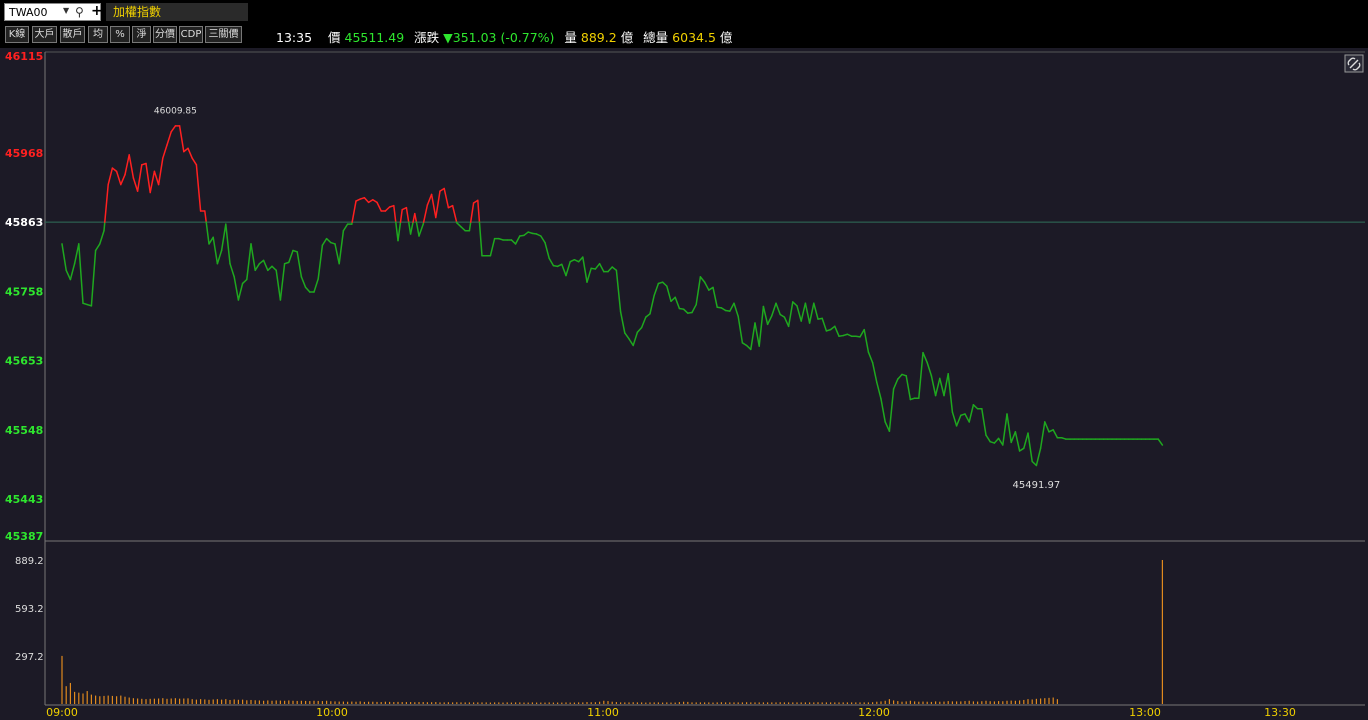 The height and width of the screenshot is (720, 1368). Describe the element at coordinates (97, 11) in the screenshot. I see `add-icon: +` at that location.